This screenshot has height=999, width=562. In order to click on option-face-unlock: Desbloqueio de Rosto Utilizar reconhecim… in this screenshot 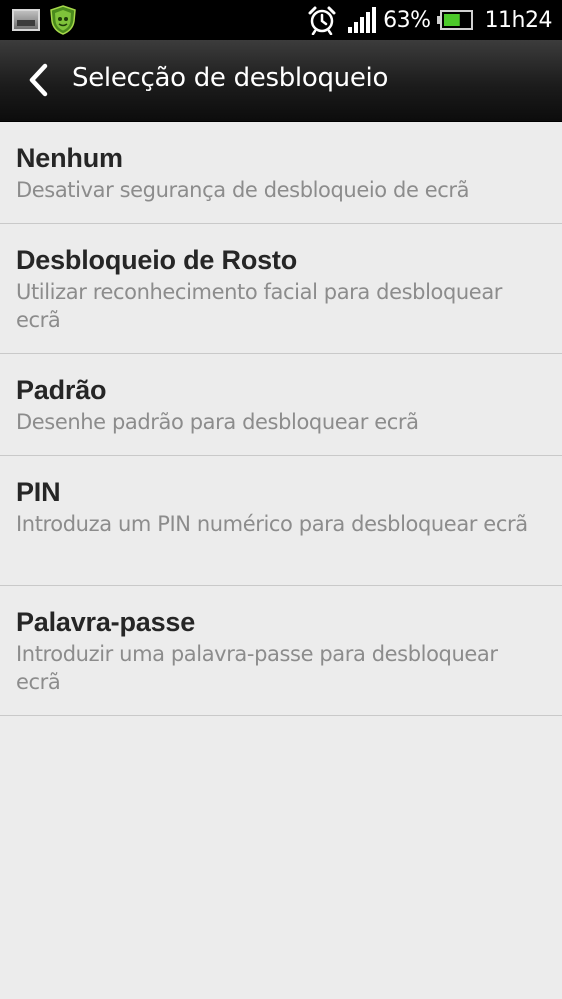, I will do `click(281, 289)`.